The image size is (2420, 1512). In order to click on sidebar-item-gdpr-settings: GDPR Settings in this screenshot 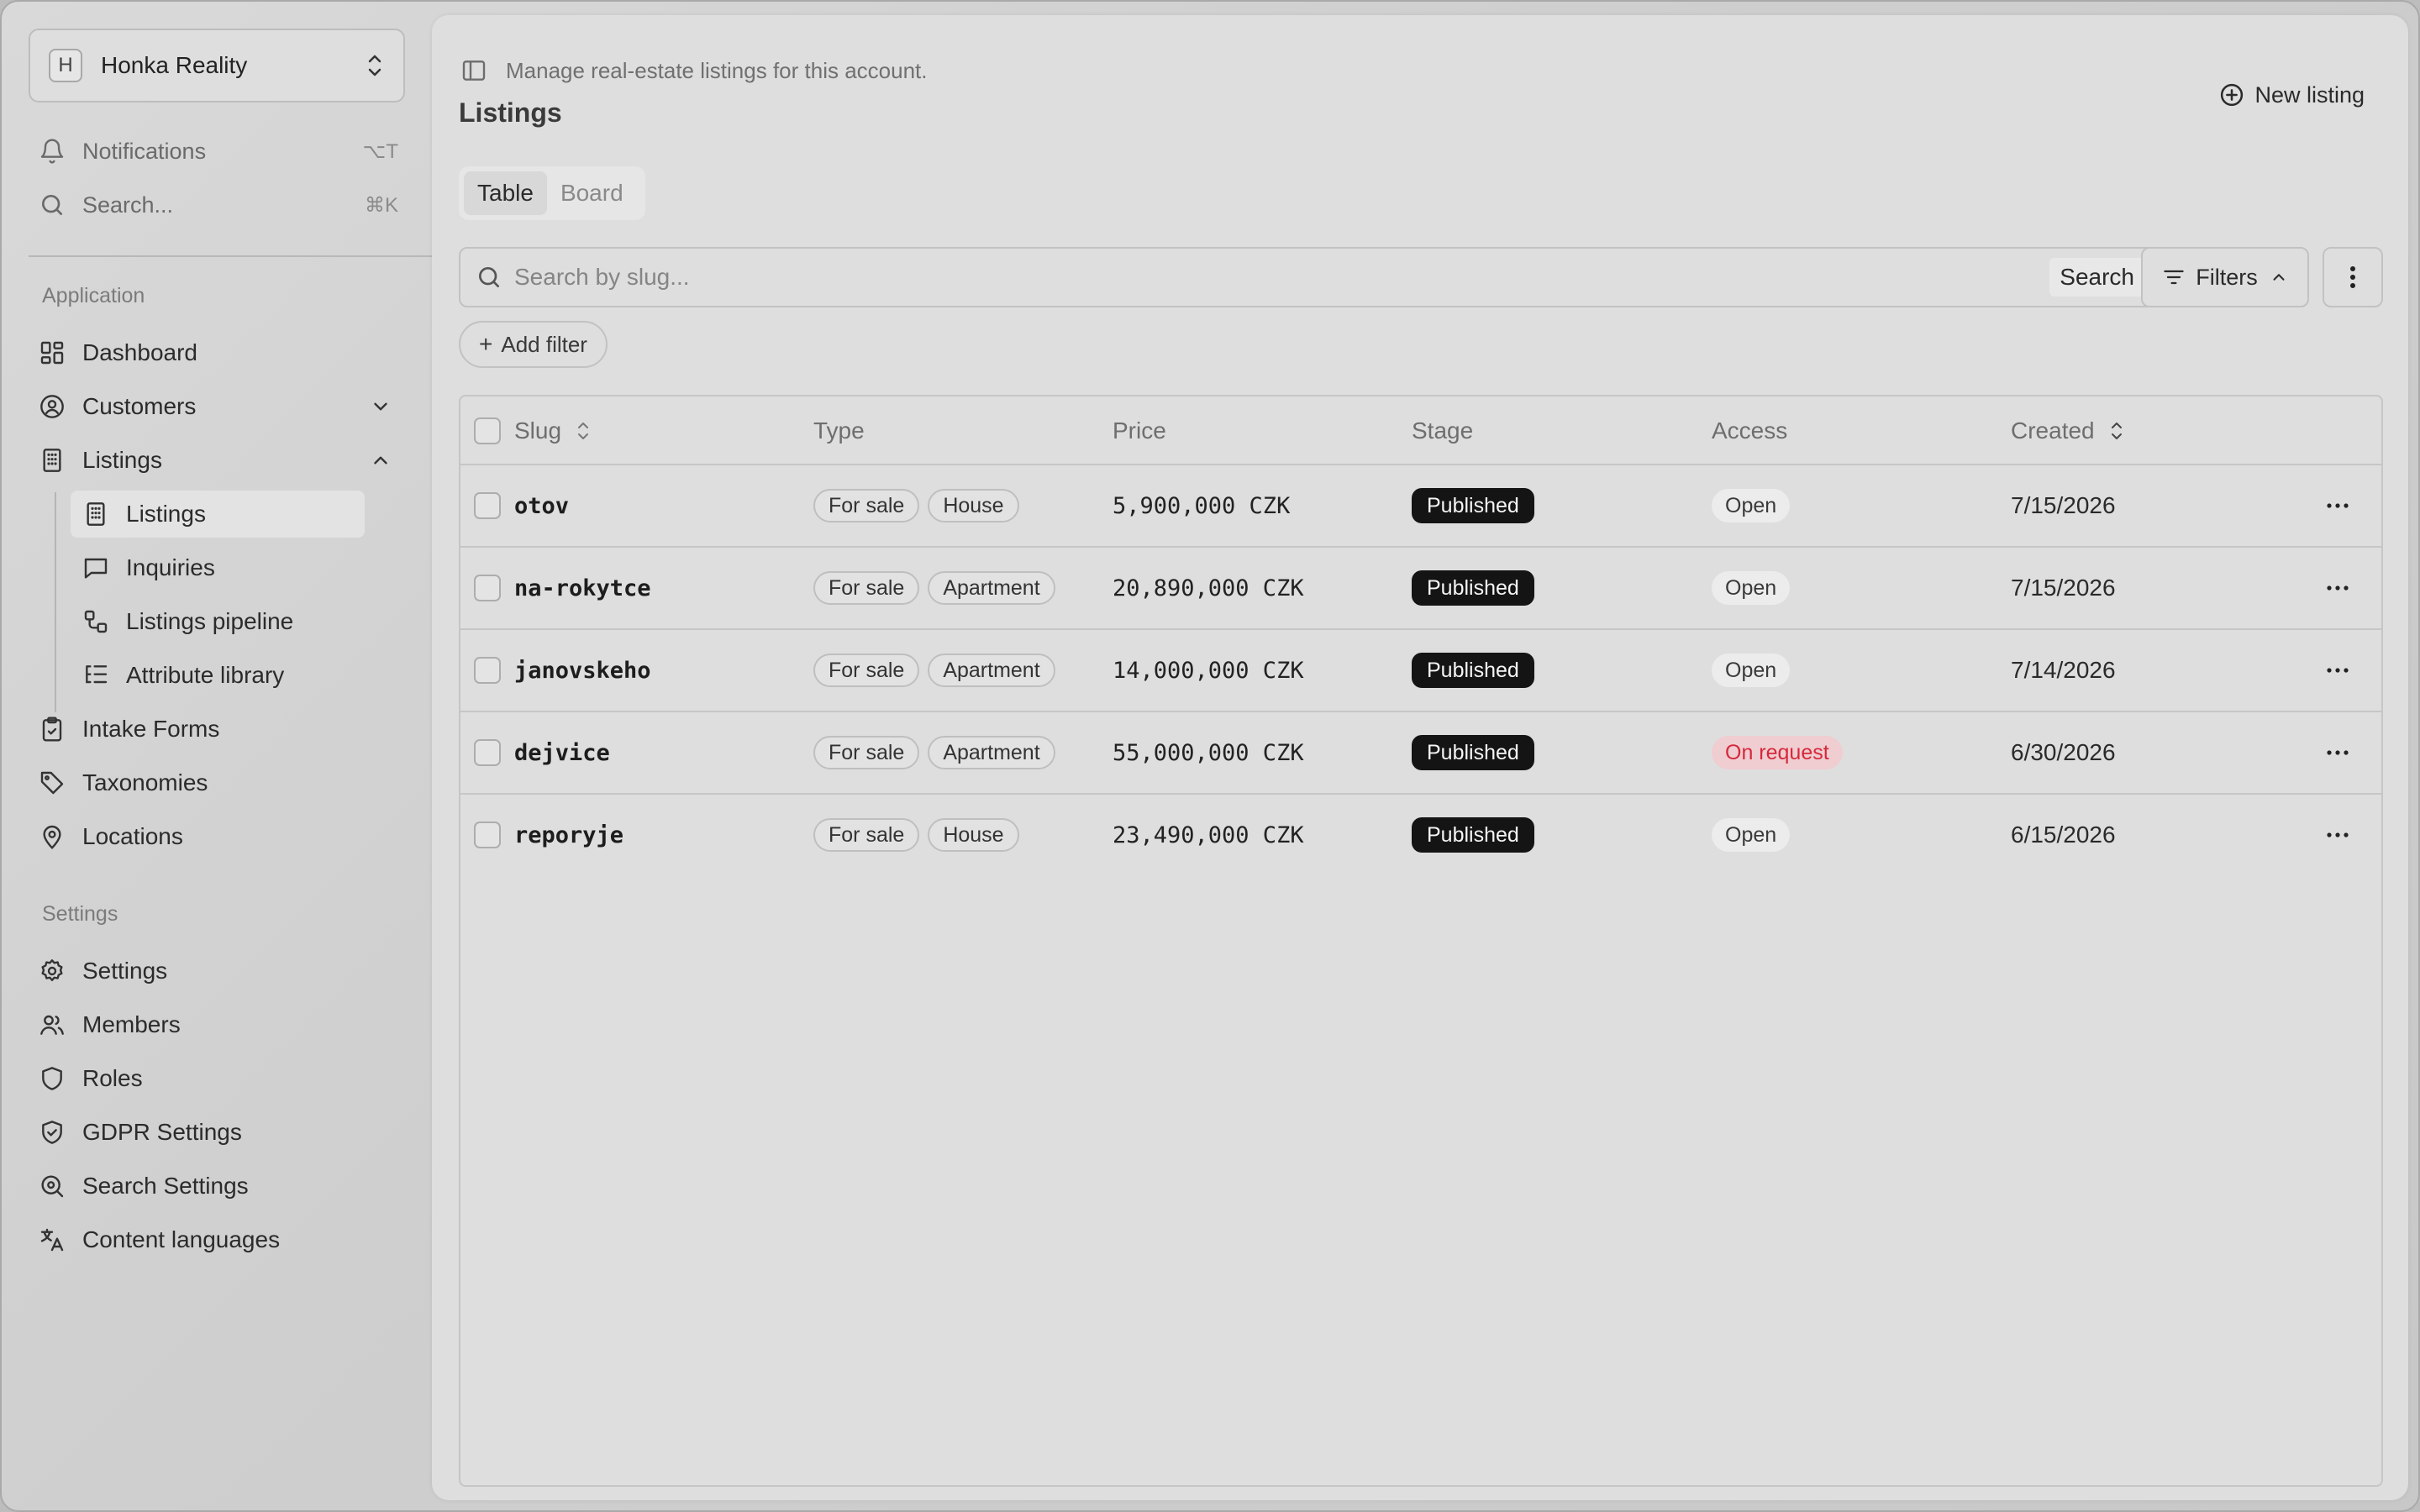, I will do `click(222, 1132)`.